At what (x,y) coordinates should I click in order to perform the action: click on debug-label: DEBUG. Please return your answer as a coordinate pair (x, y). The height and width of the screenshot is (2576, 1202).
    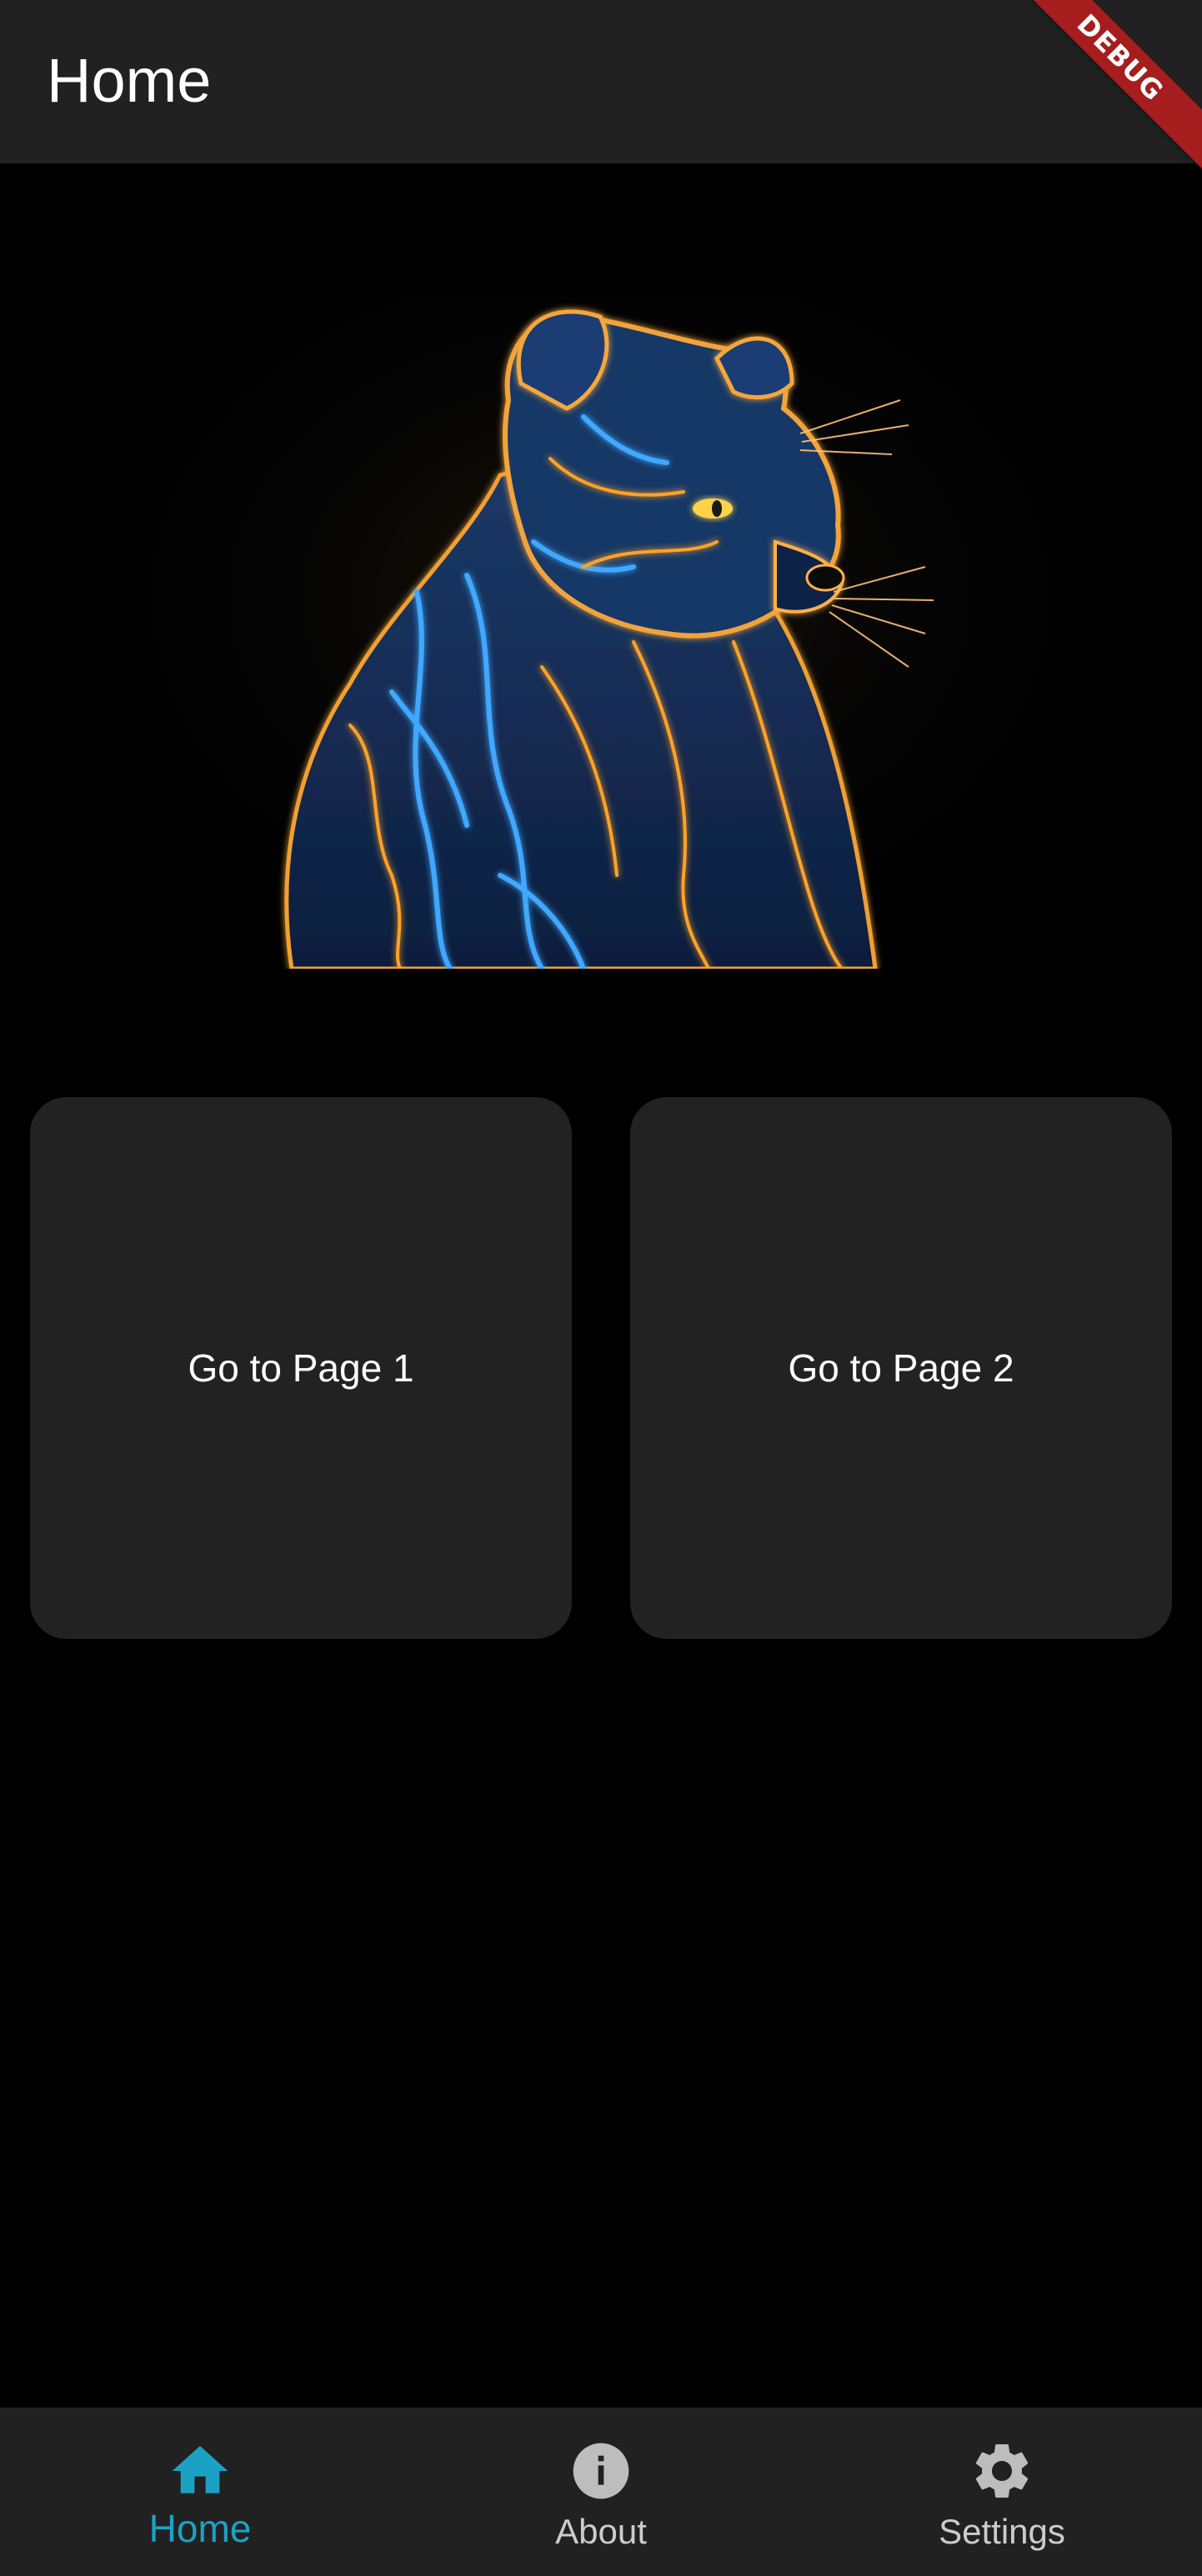
    Looking at the image, I should click on (1110, 91).